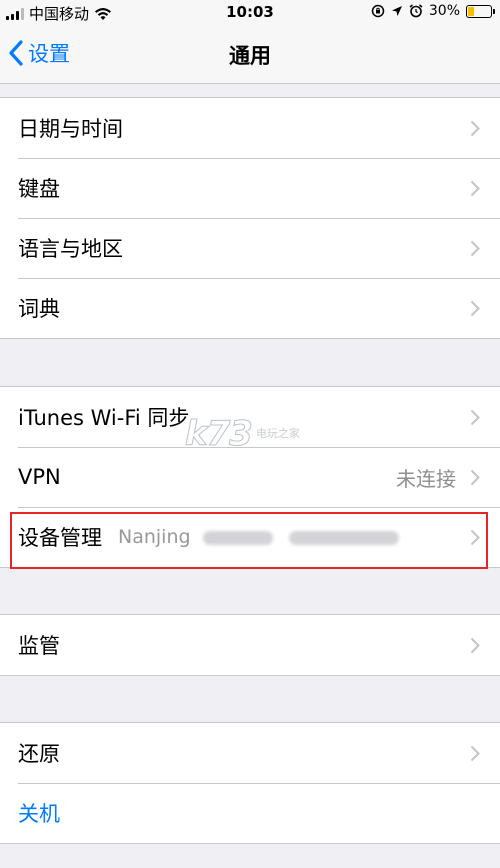 Image resolution: width=500 pixels, height=868 pixels. I want to click on row-label: 键盘, so click(39, 189).